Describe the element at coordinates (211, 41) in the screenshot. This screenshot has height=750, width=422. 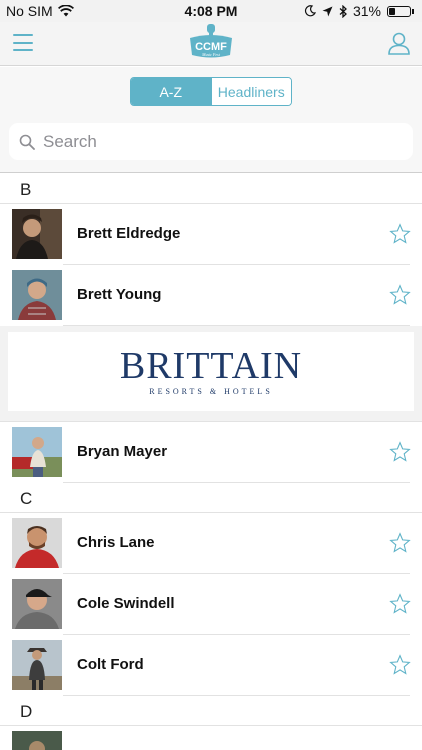
I see `ccmf-logo: CCMF Music Fest` at that location.